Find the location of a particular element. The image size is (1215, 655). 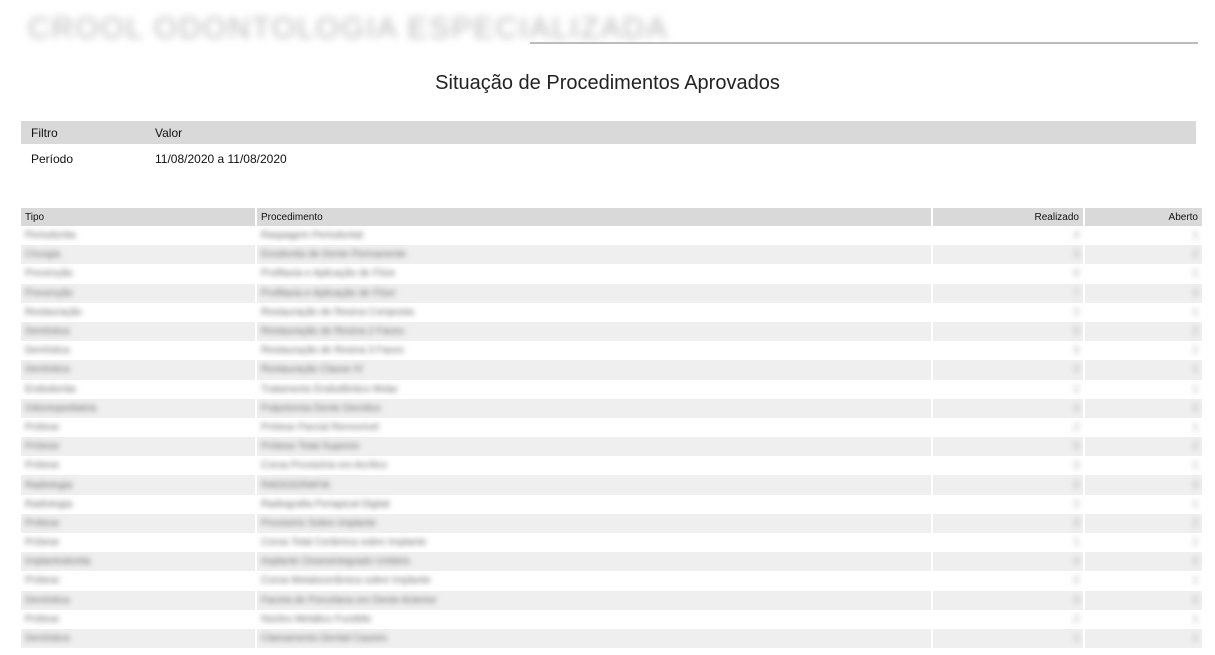

procedimento-cell: Coroa Provisória em Acrílico is located at coordinates (594, 465).